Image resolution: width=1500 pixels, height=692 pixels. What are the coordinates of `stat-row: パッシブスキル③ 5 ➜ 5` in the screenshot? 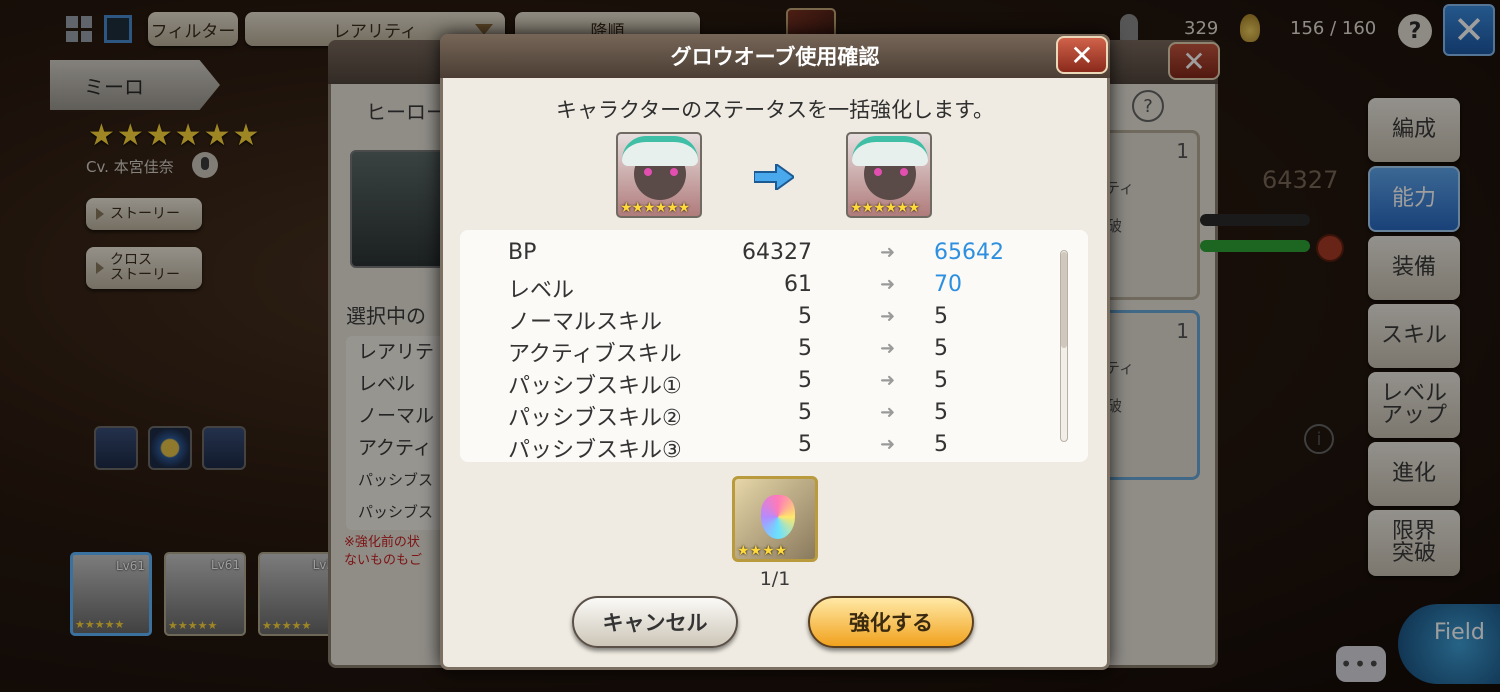 It's located at (760, 447).